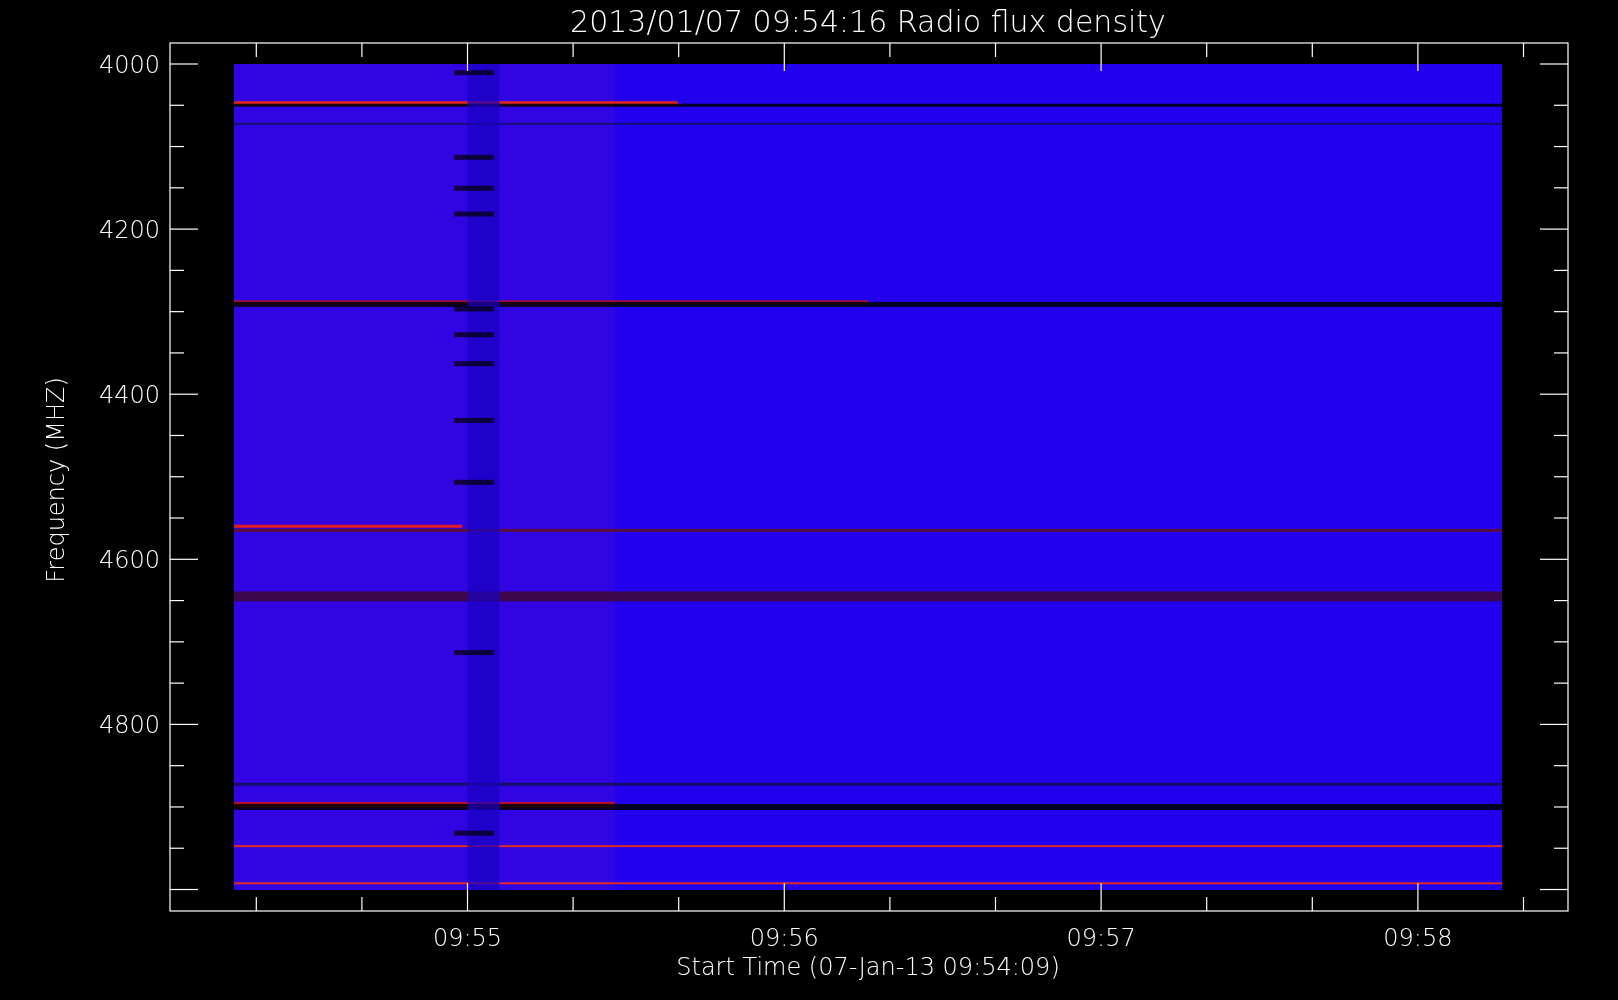 The height and width of the screenshot is (1000, 1618). What do you see at coordinates (1101, 938) in the screenshot?
I see `x-tick-label: 09:57` at bounding box center [1101, 938].